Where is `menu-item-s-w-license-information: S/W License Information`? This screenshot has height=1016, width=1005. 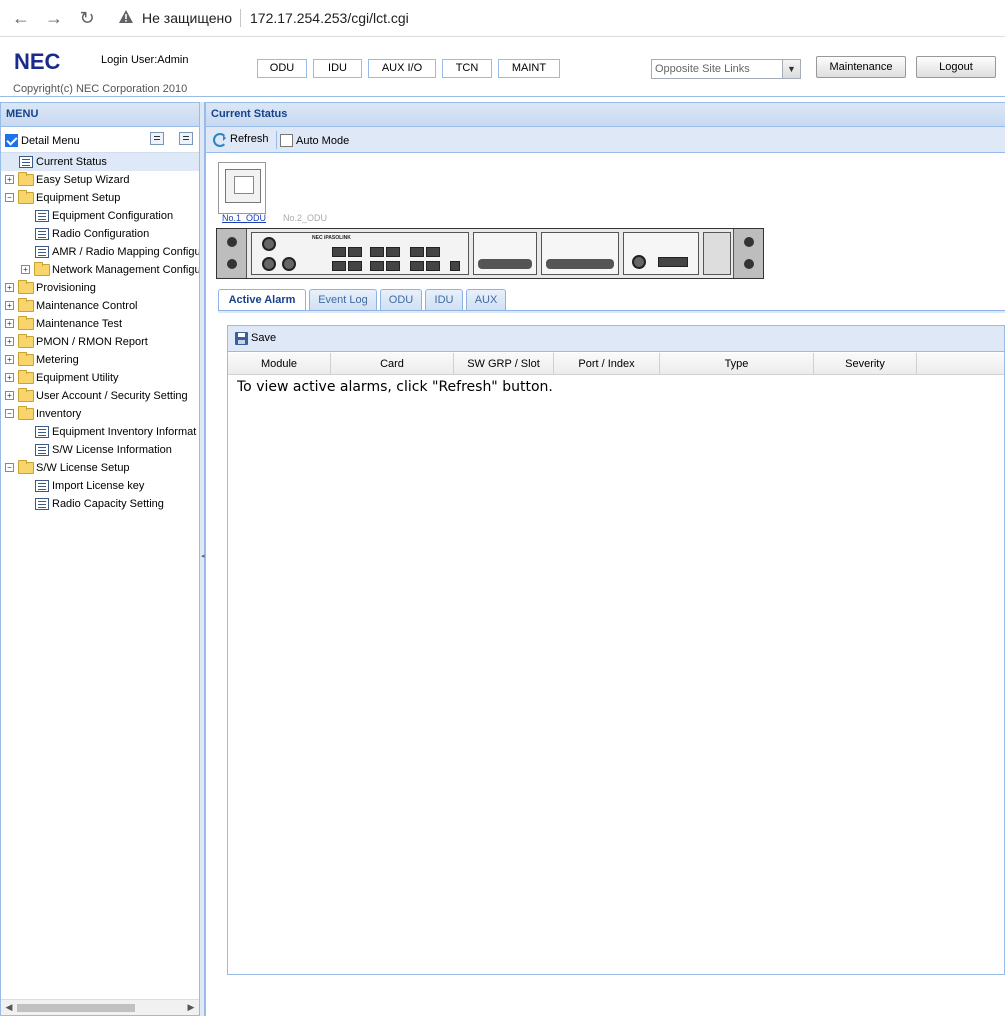
menu-item-s-w-license-information: S/W License Information is located at coordinates (100, 450).